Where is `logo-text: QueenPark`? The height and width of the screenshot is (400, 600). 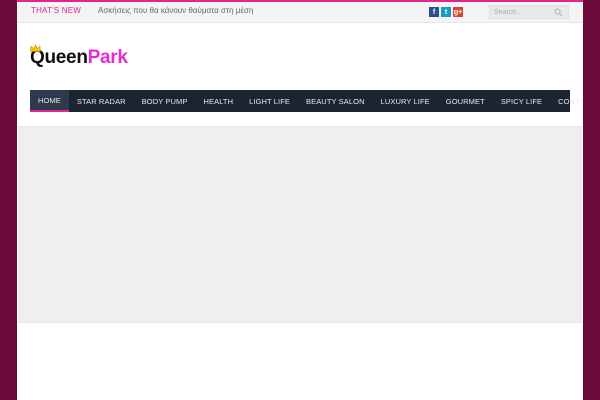 logo-text: QueenPark is located at coordinates (79, 57).